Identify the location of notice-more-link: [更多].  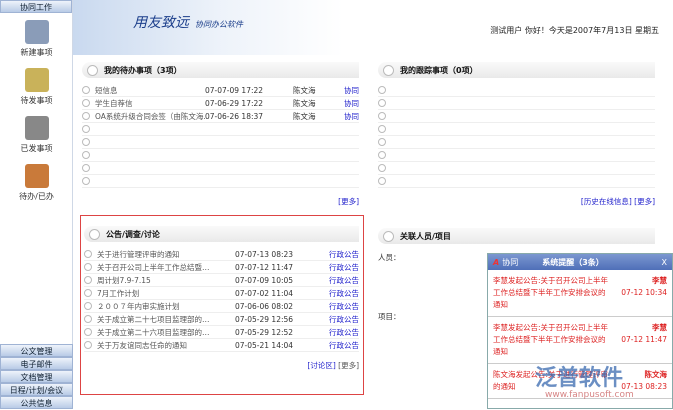
(348, 365).